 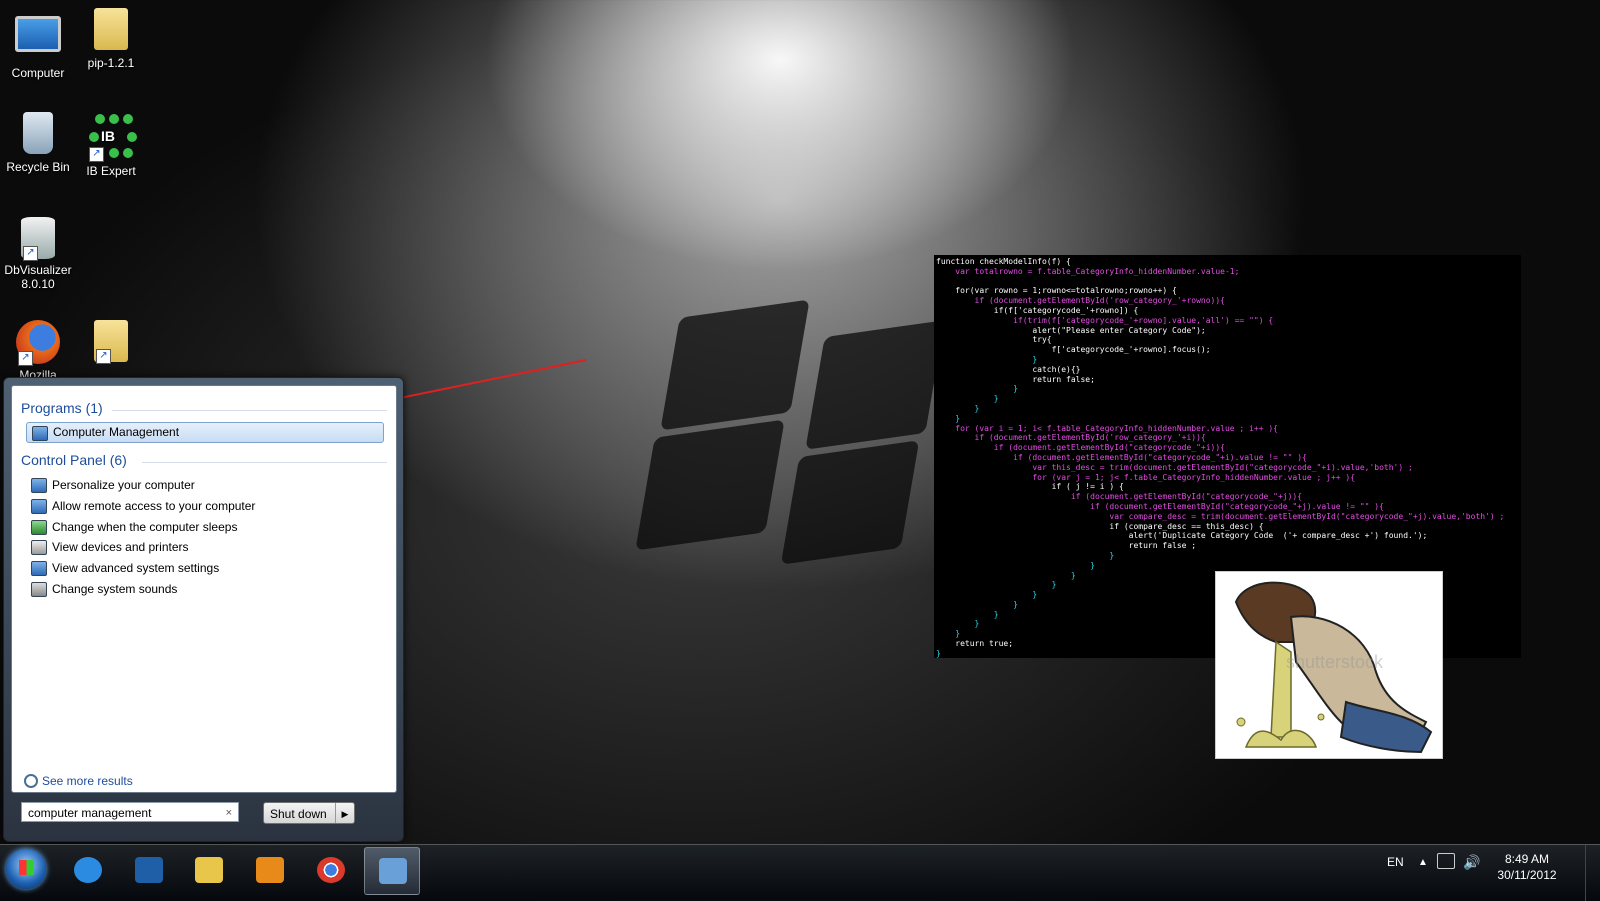 I want to click on action-center-icon, so click(x=1446, y=861).